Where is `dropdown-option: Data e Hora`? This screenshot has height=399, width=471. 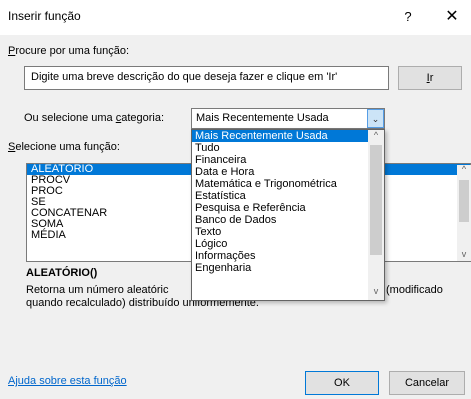 dropdown-option: Data e Hora is located at coordinates (288, 172).